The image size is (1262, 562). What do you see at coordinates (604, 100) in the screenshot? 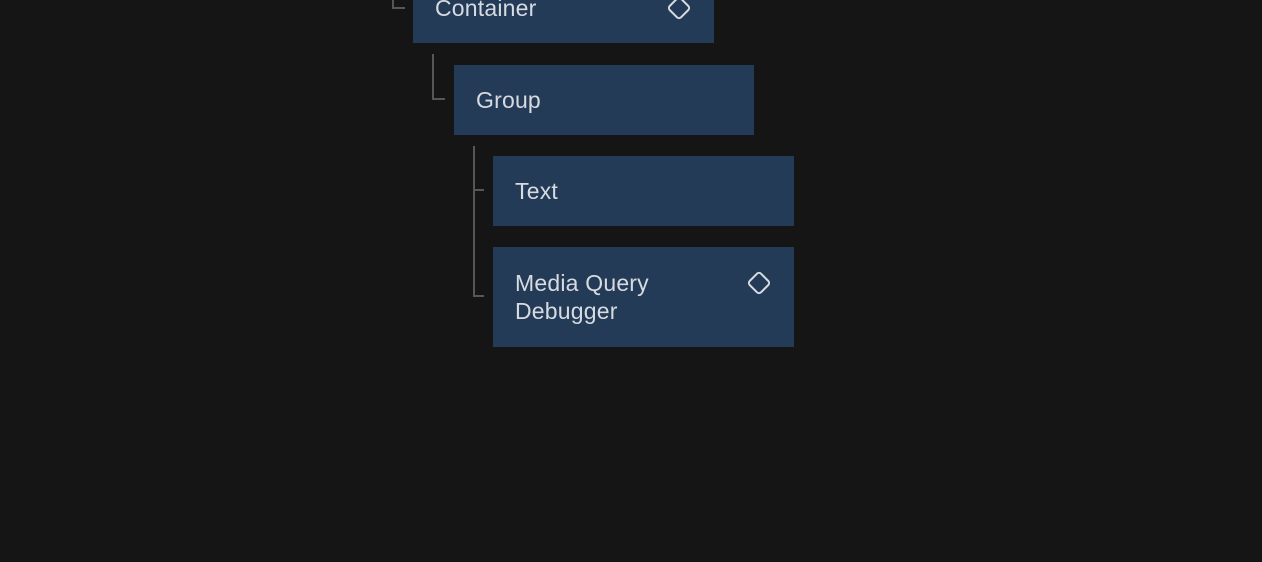
I see `tree-node-group: Group` at bounding box center [604, 100].